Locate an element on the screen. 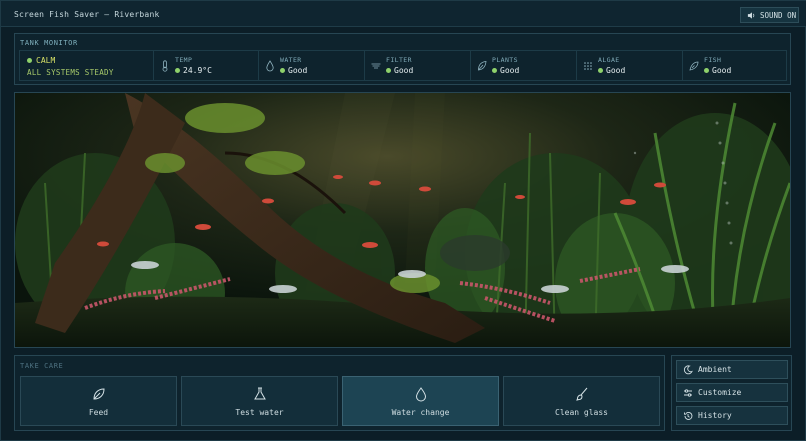  take-care-title: TAKE CARE is located at coordinates (42, 366).